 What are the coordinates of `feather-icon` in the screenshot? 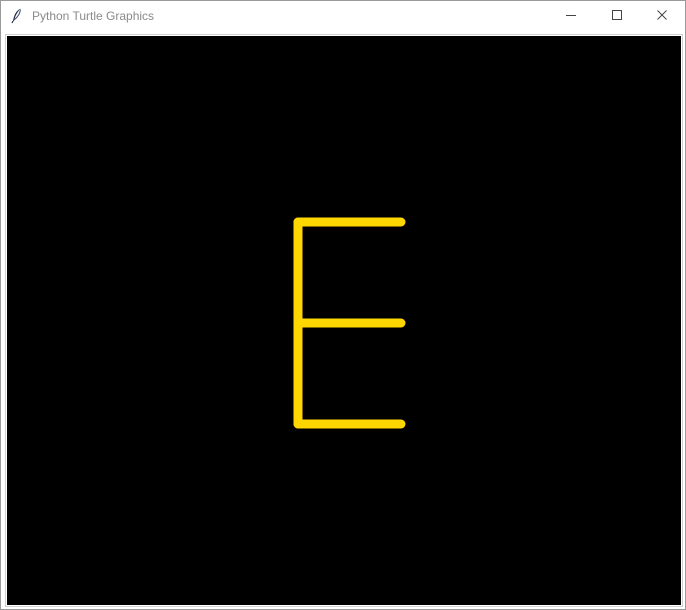 It's located at (17, 16).